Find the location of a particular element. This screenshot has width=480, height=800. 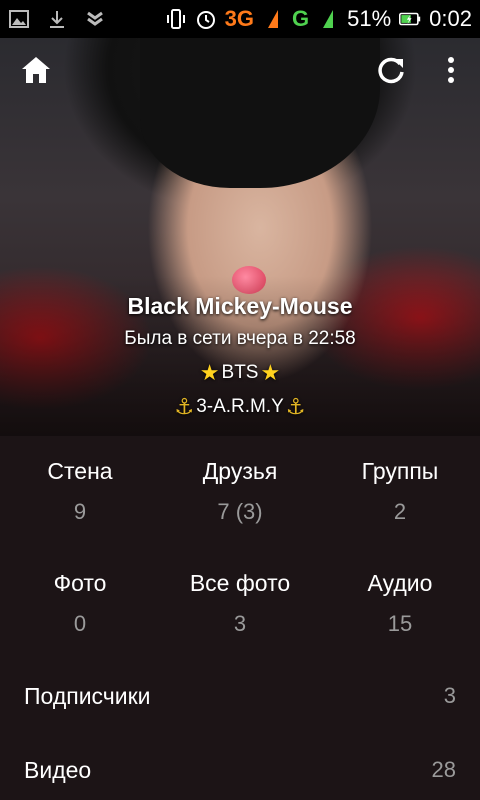

row-label: Подписчики is located at coordinates (87, 695).